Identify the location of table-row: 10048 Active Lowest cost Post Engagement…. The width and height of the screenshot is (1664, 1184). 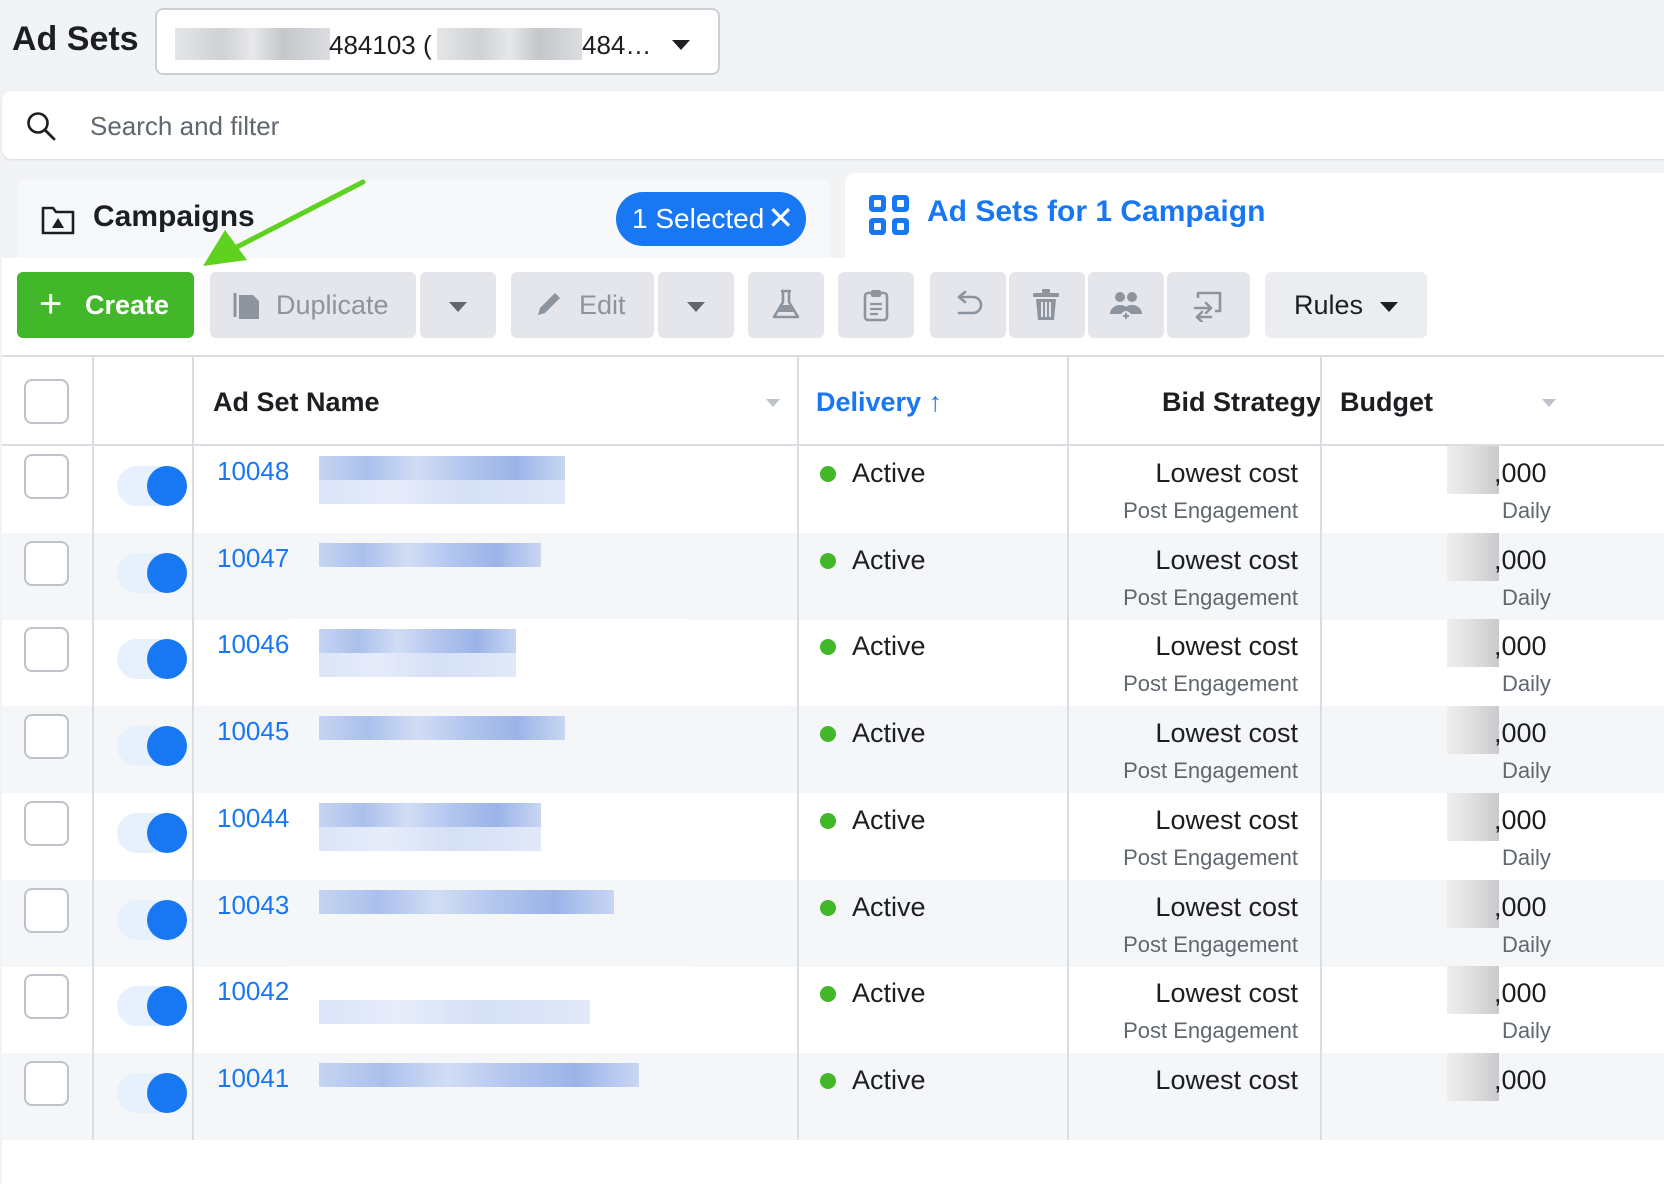
(833, 489).